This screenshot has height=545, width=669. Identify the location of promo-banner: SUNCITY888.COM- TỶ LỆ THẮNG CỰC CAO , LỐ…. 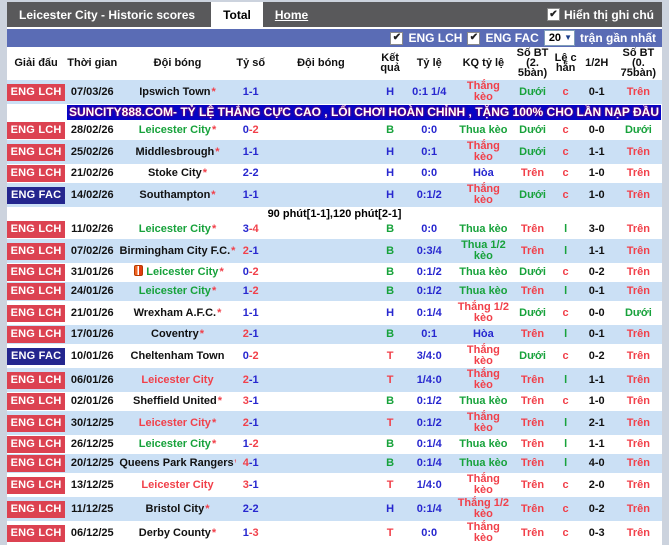
(364, 112).